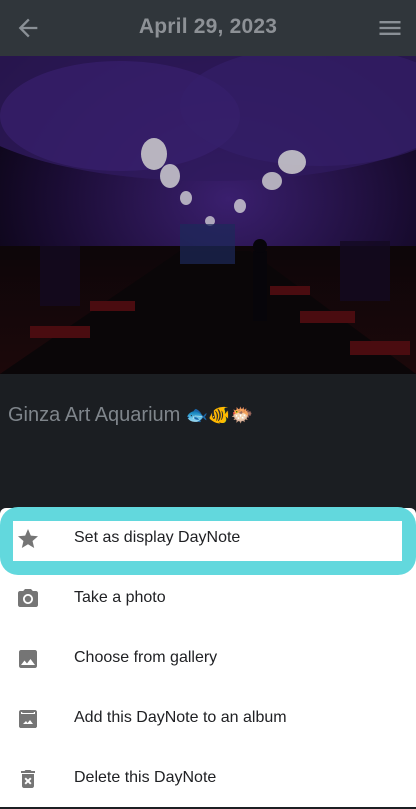  Describe the element at coordinates (28, 598) in the screenshot. I see `camera-icon` at that location.